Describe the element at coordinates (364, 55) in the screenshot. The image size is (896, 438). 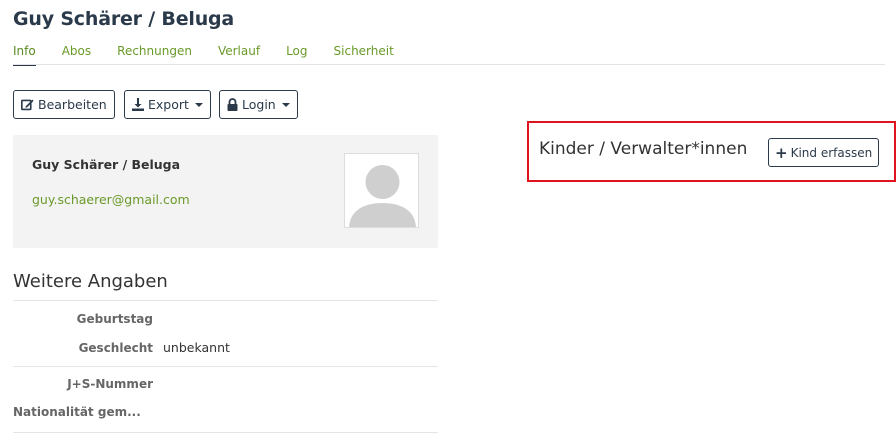
I see `tab-sicherheit: Sicherheit` at that location.